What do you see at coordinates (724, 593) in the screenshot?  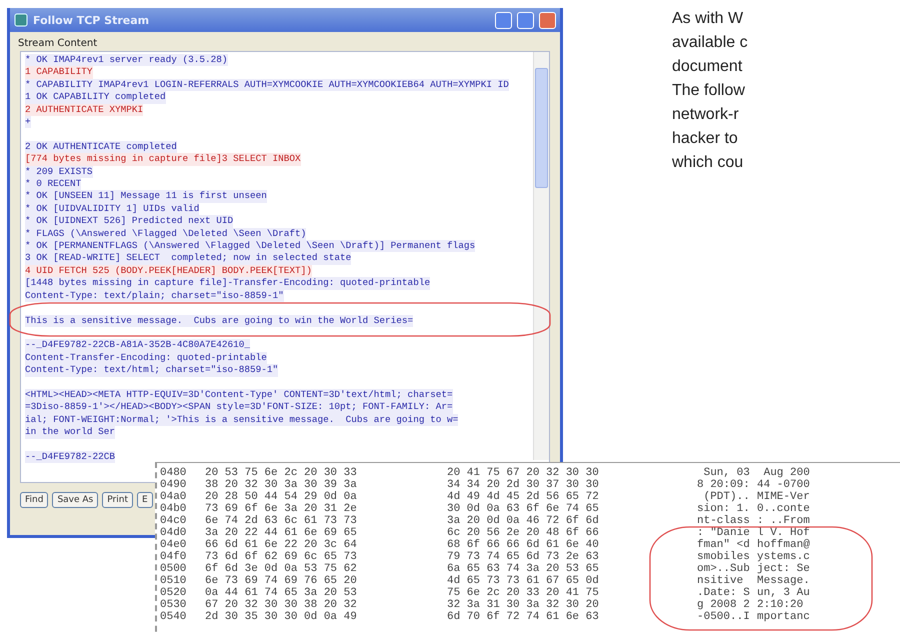 I see `ascii-text: .Date: S` at bounding box center [724, 593].